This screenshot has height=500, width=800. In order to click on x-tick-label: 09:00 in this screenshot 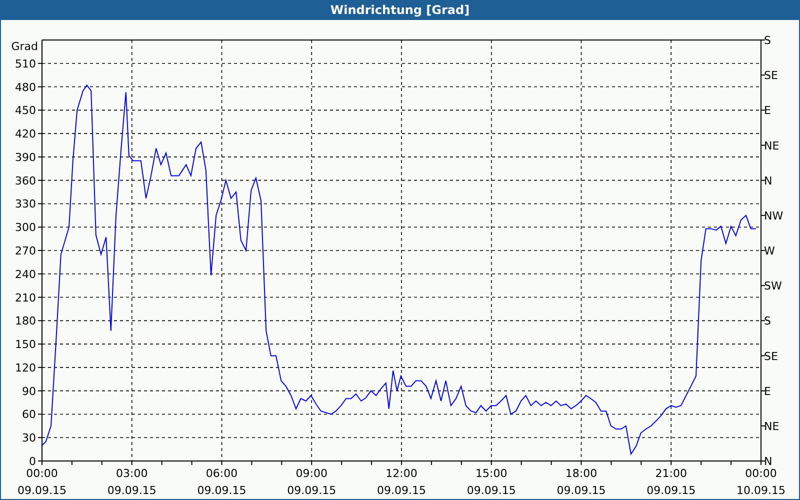, I will do `click(312, 473)`.